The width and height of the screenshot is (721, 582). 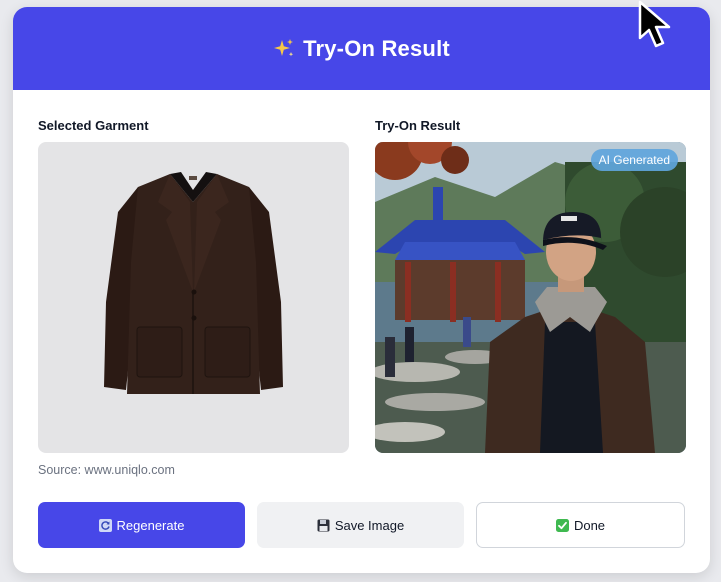 I want to click on modal-header: Try-On Result, so click(x=361, y=48).